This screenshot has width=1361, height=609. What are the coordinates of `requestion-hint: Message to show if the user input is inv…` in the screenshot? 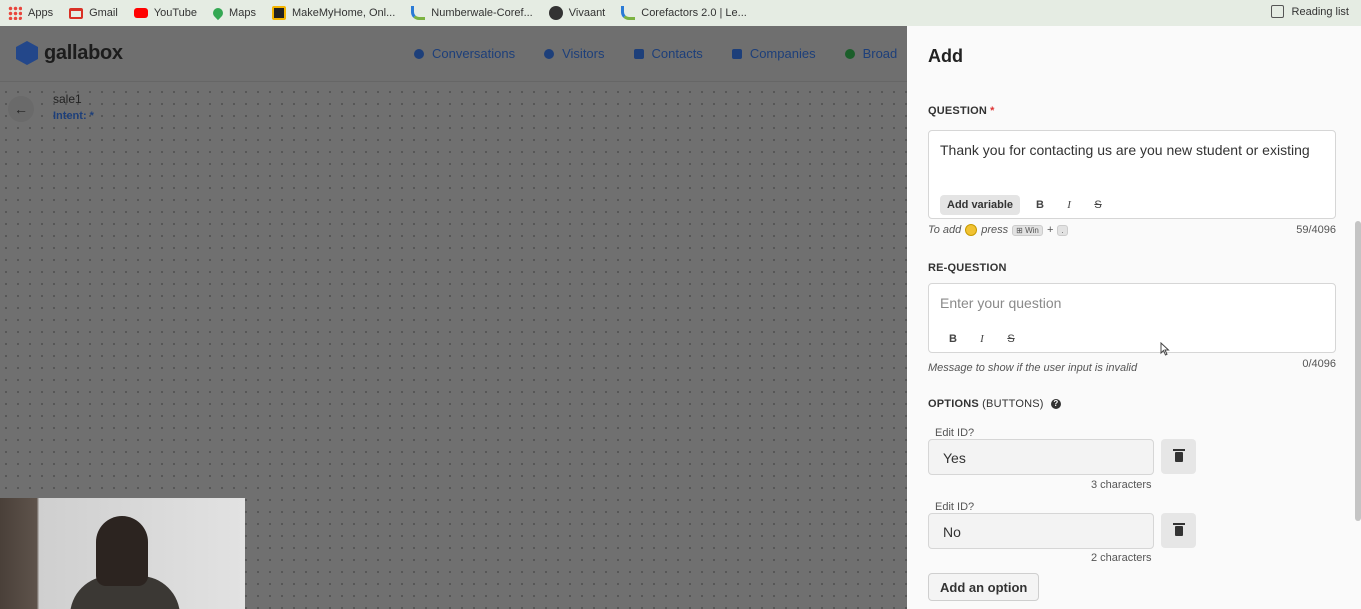 It's located at (1033, 368).